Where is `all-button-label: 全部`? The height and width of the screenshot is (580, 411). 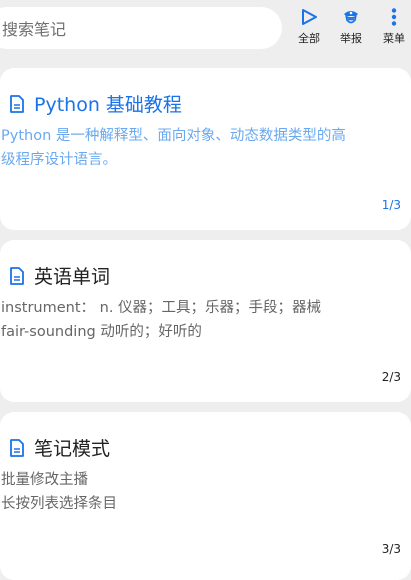 all-button-label: 全部 is located at coordinates (309, 38).